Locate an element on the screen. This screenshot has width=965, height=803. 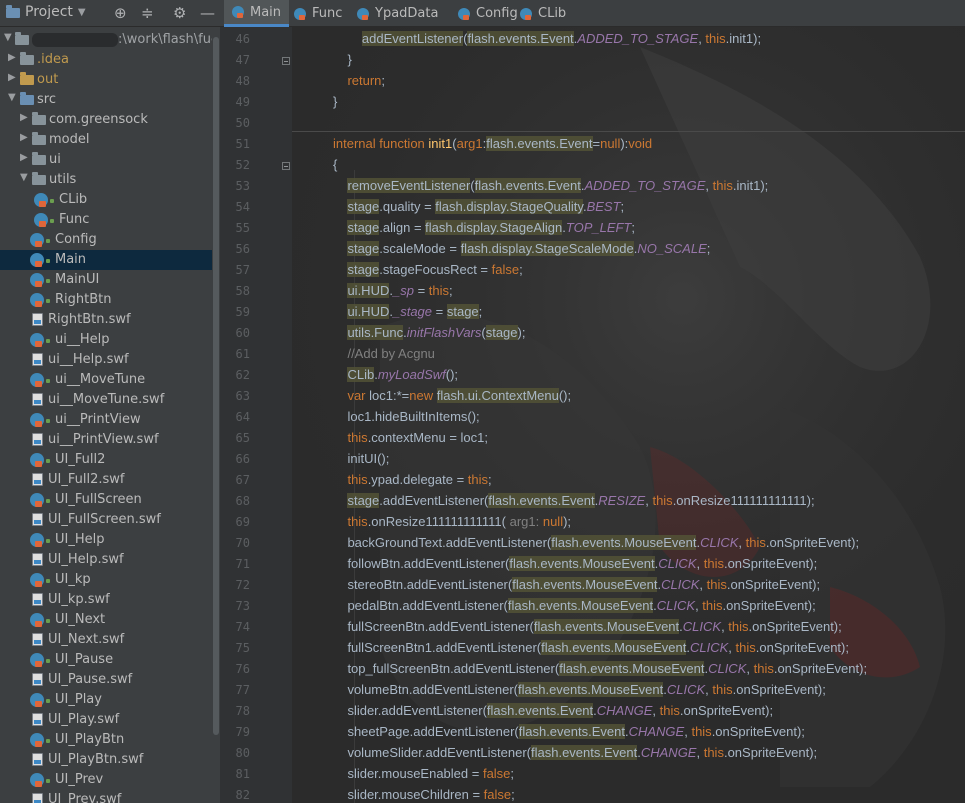
tree-item-ui-play-swf: UI_Play.swf is located at coordinates (106, 720).